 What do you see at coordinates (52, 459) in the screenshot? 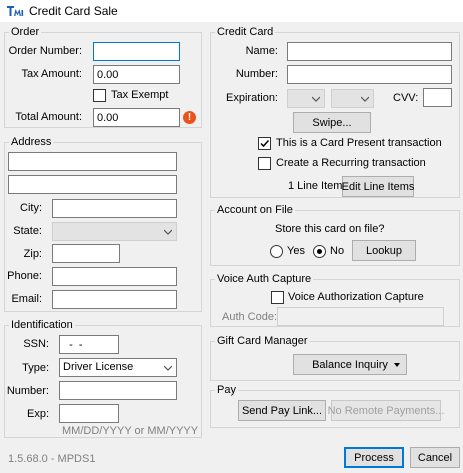
I see `version-label: 1.5.68.0 - MPDS1` at bounding box center [52, 459].